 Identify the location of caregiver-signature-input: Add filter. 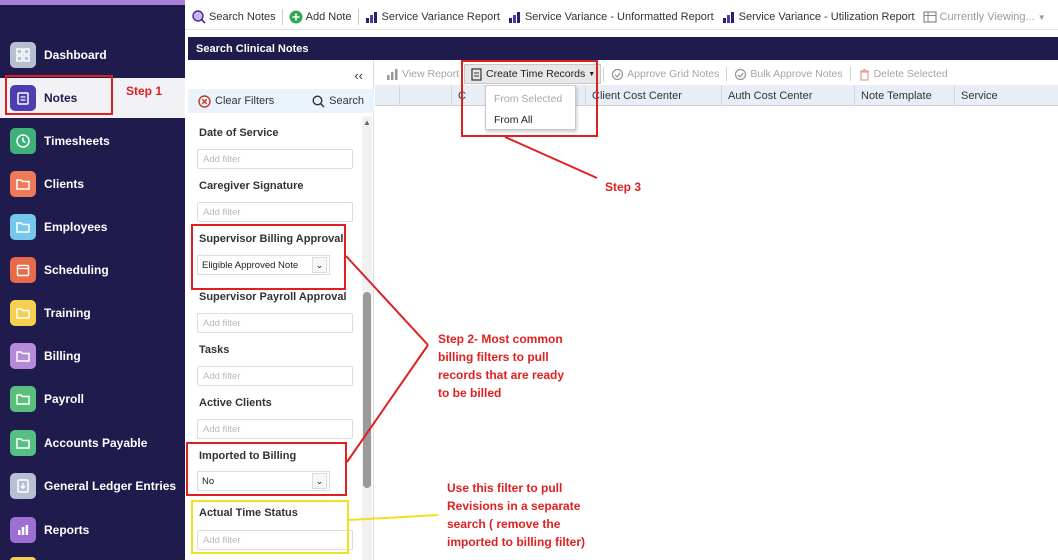
(275, 212).